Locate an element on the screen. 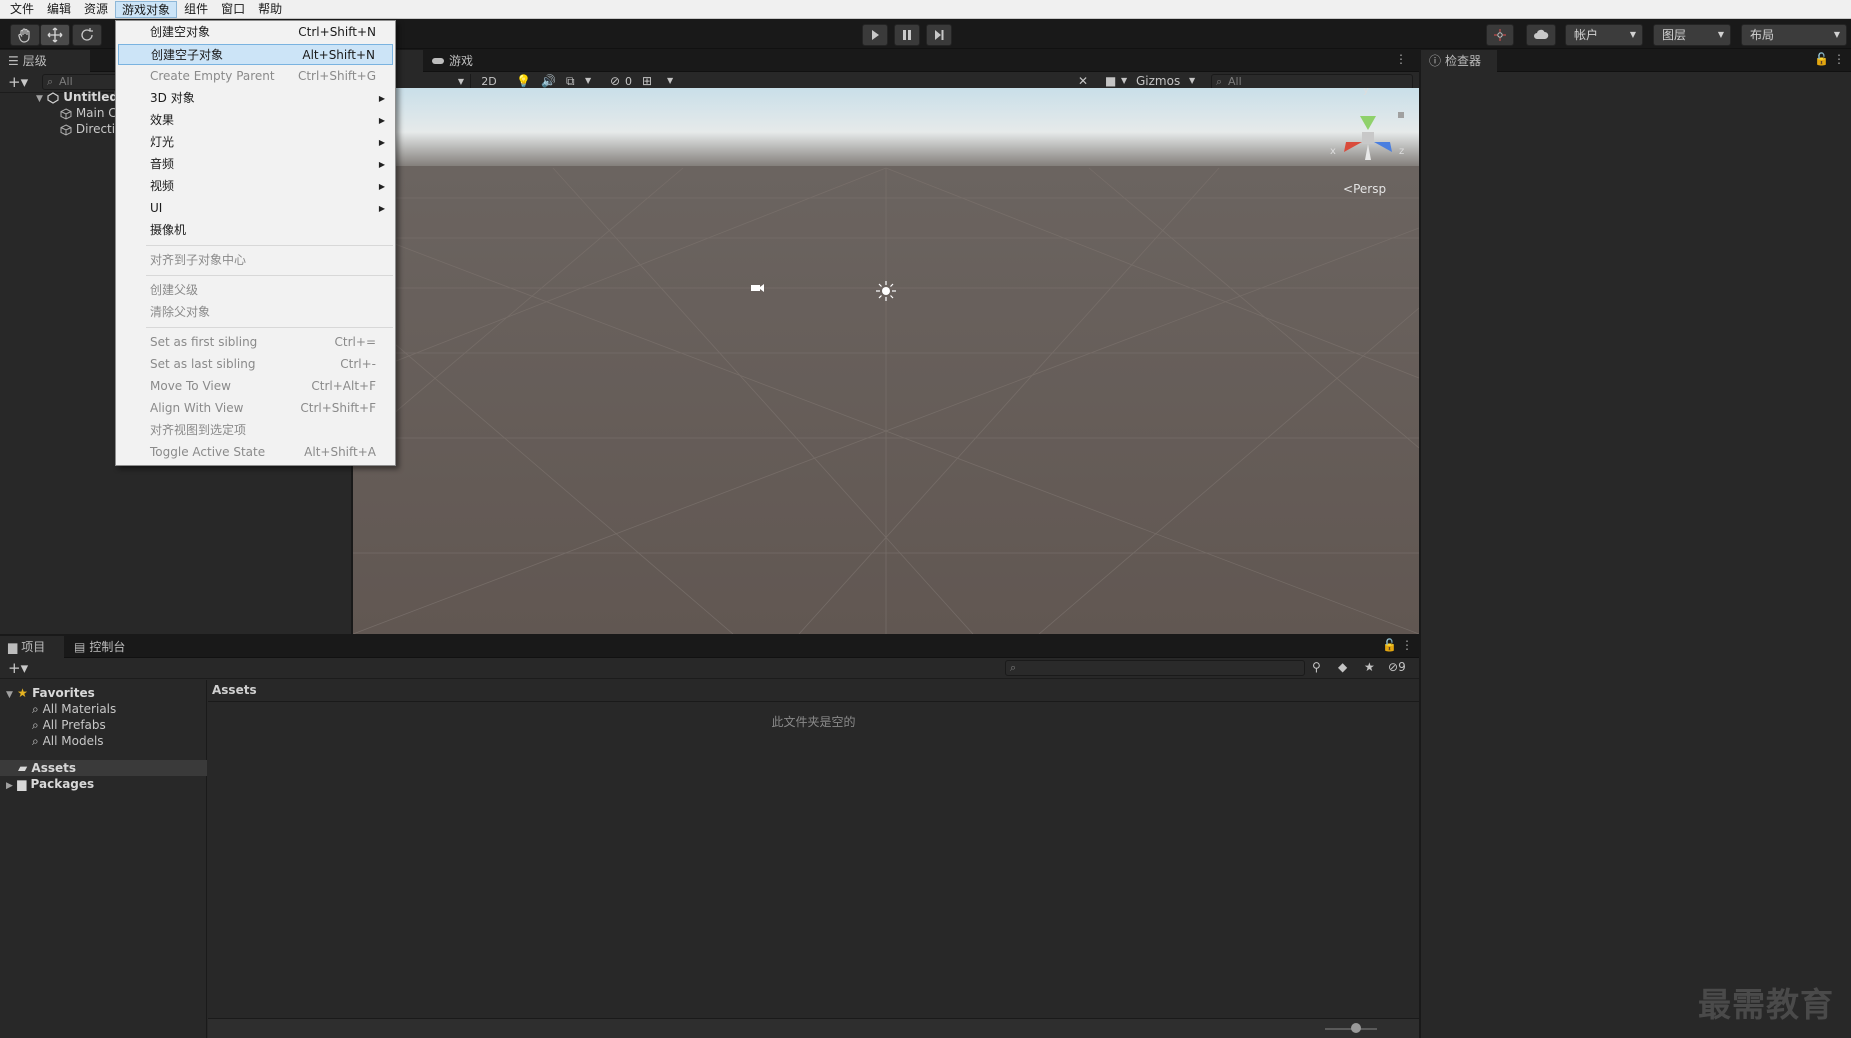 This screenshot has height=1038, width=1851. step-button is located at coordinates (939, 35).